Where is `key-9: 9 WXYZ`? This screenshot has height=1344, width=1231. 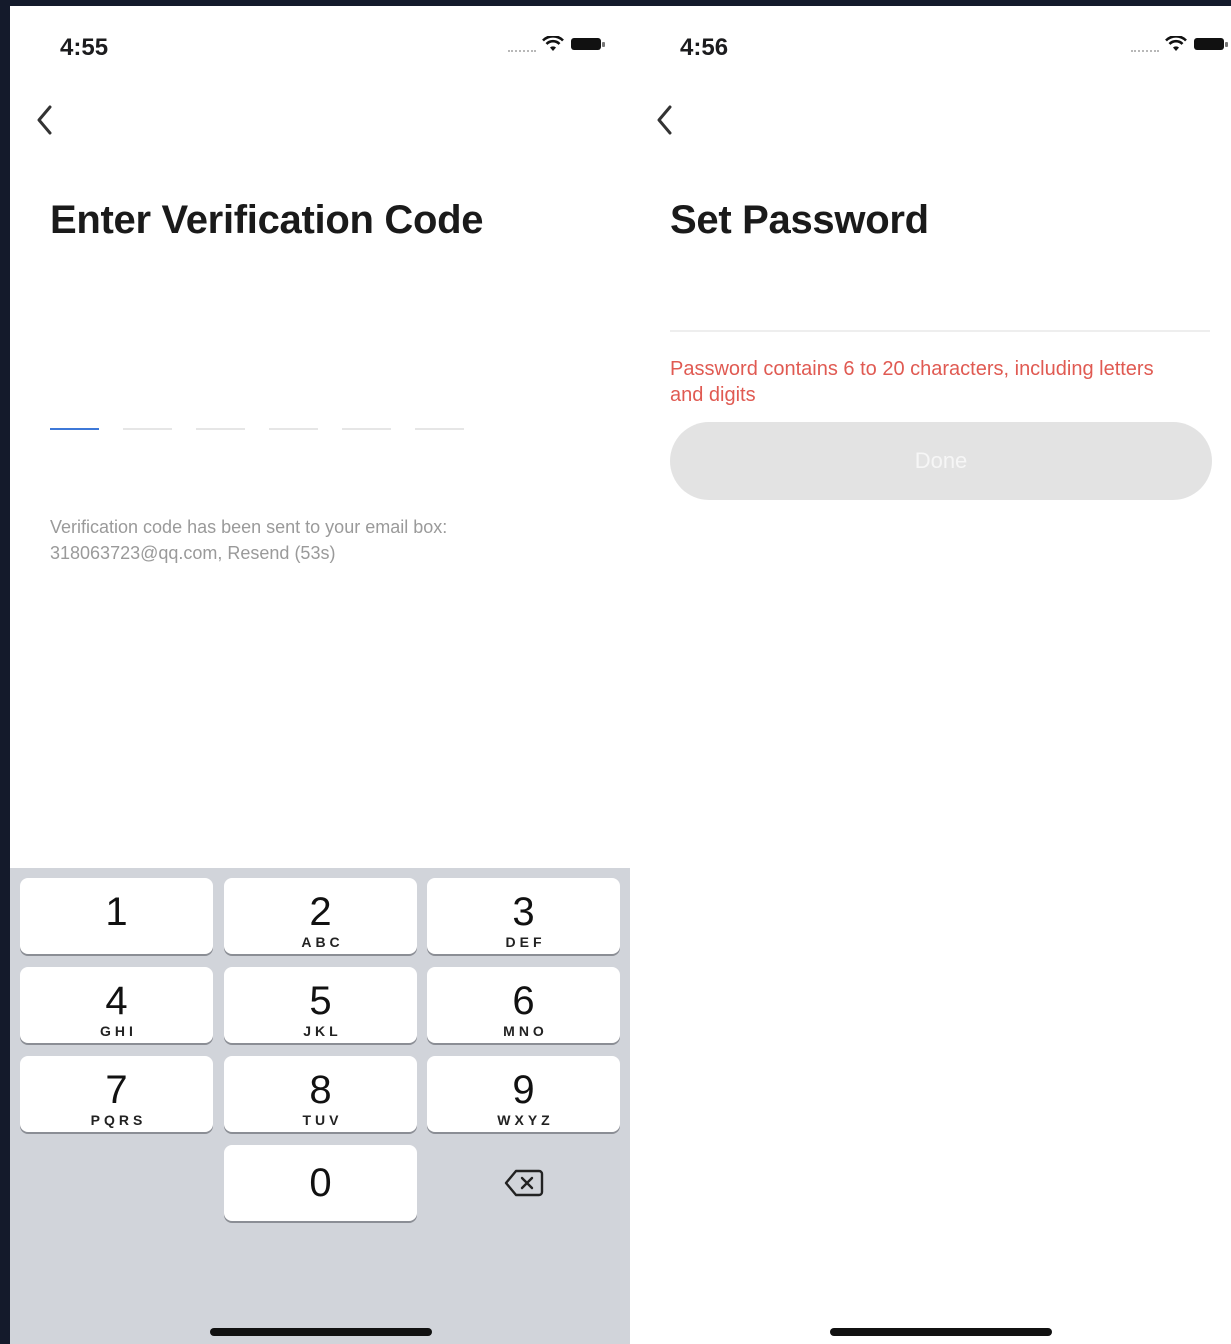 key-9: 9 WXYZ is located at coordinates (523, 1094).